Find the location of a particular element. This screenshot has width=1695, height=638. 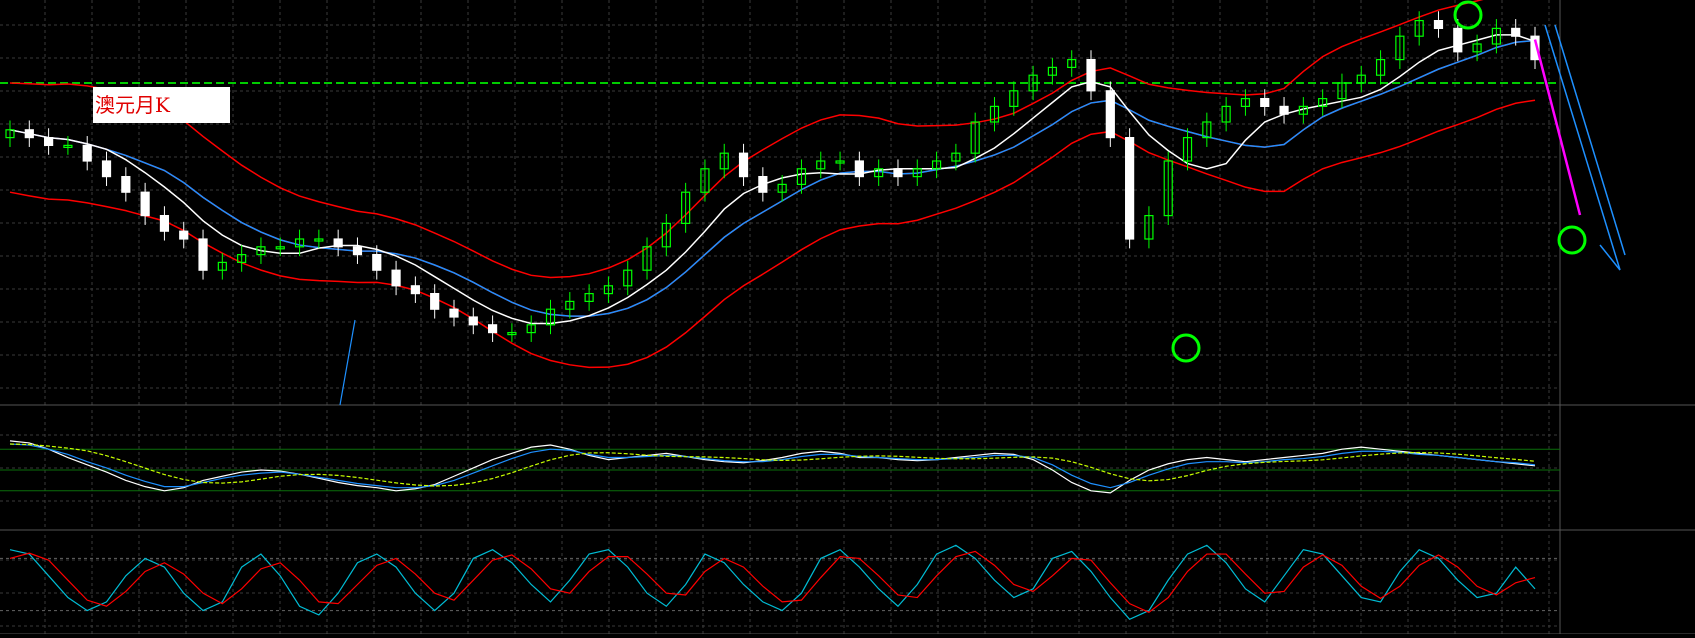

forecast-arrowhead is located at coordinates (1610, 257).